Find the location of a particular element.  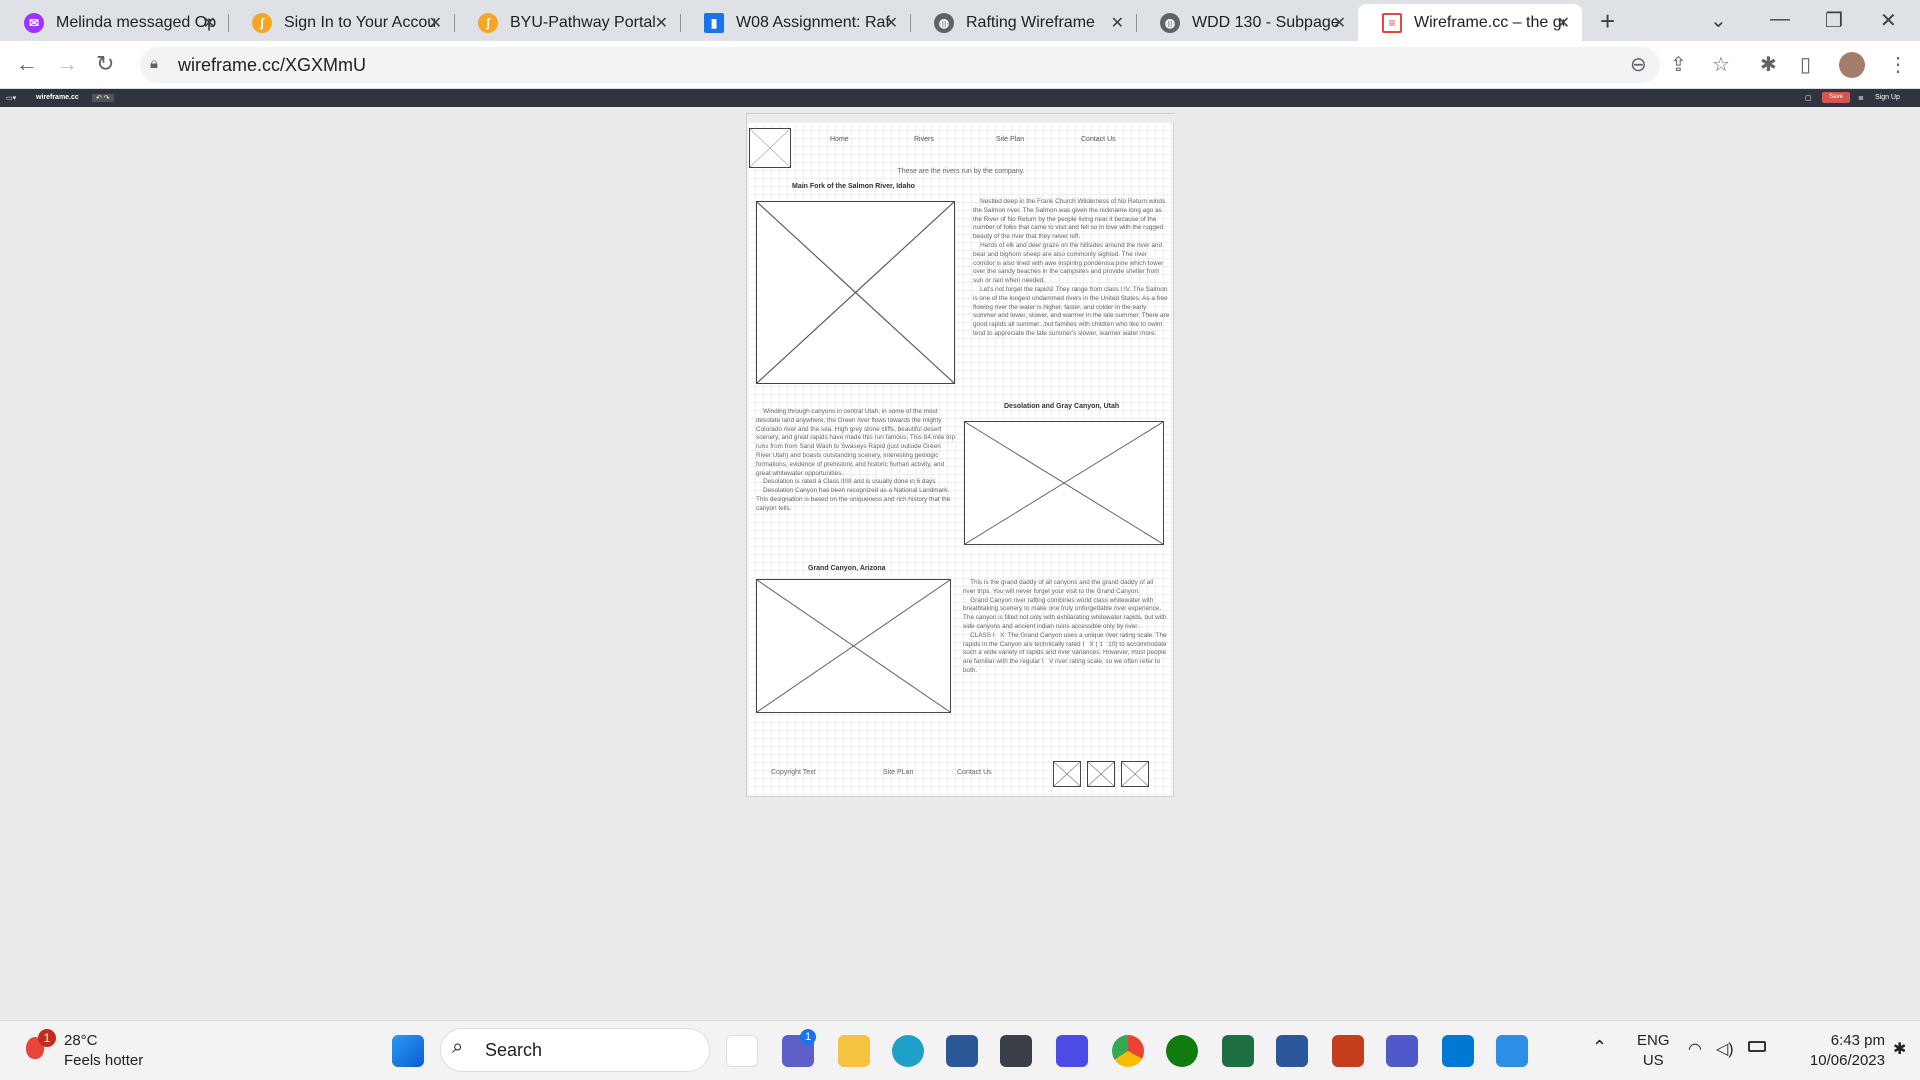

bookmark-star-icon: ☆ is located at coordinates (1721, 64).